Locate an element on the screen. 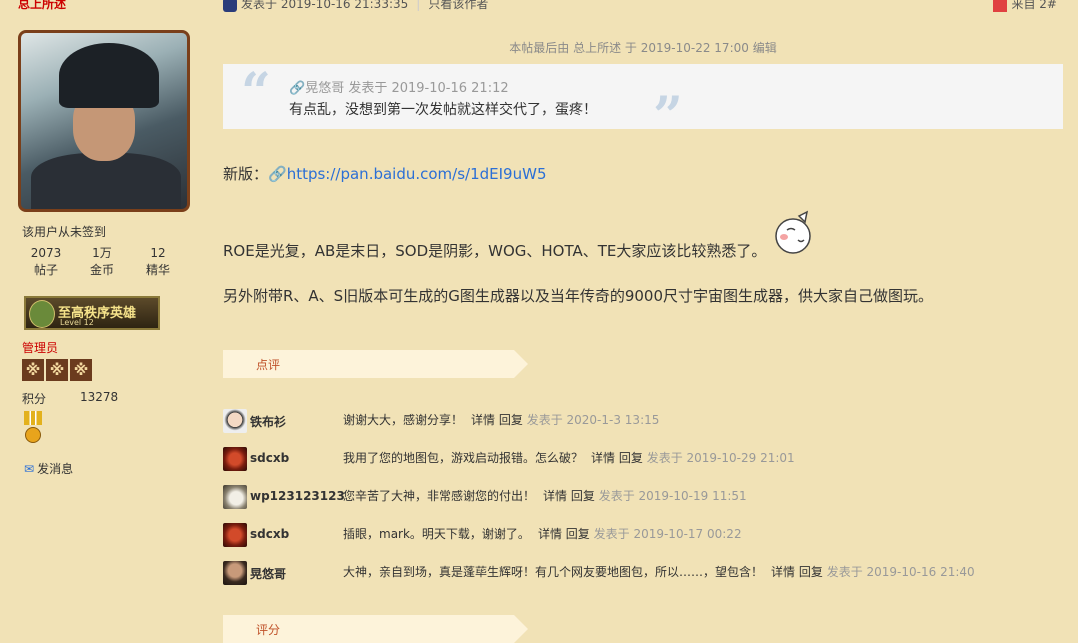  author-avatar is located at coordinates (104, 121).